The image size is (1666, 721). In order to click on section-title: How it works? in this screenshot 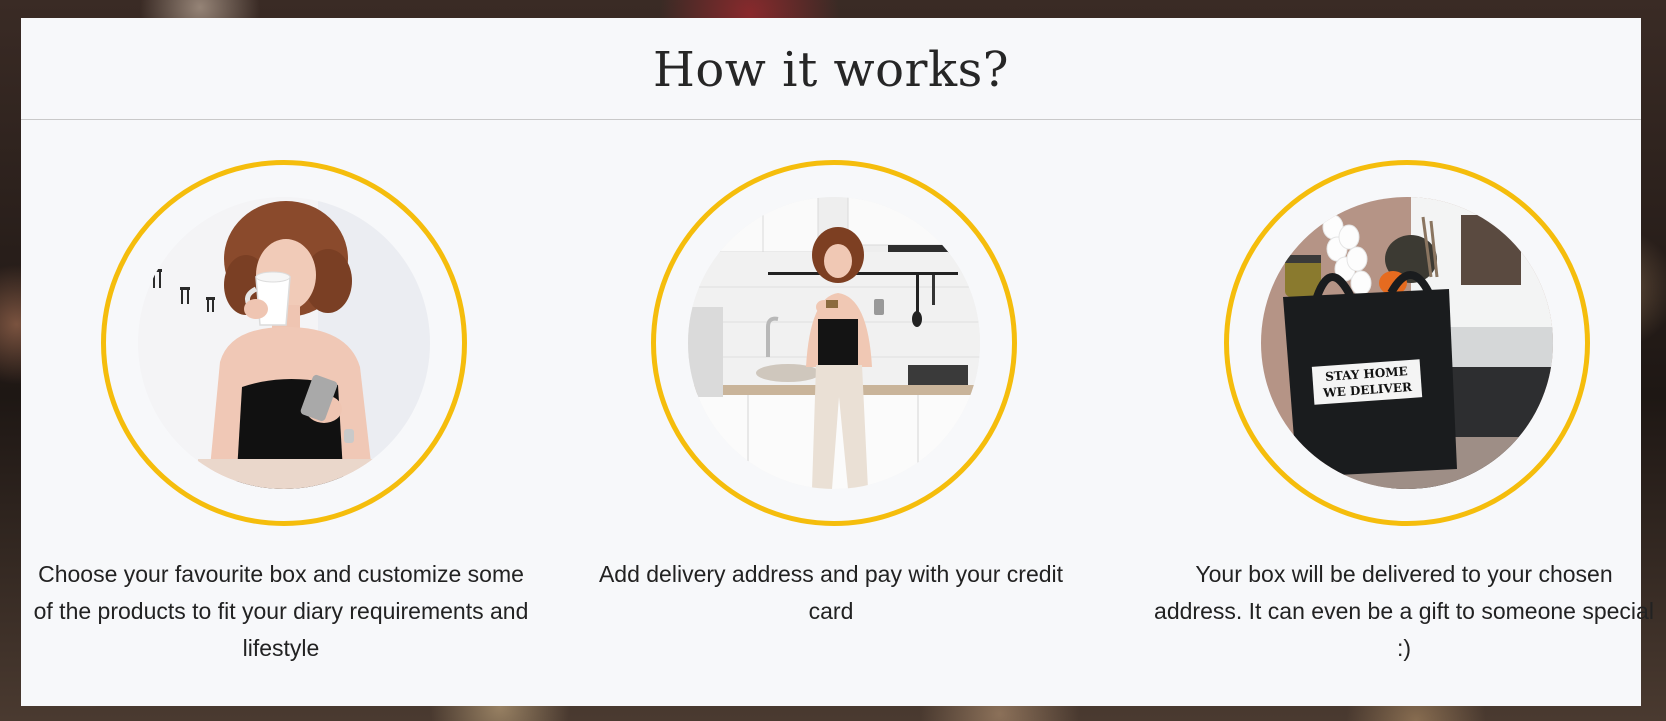, I will do `click(831, 69)`.